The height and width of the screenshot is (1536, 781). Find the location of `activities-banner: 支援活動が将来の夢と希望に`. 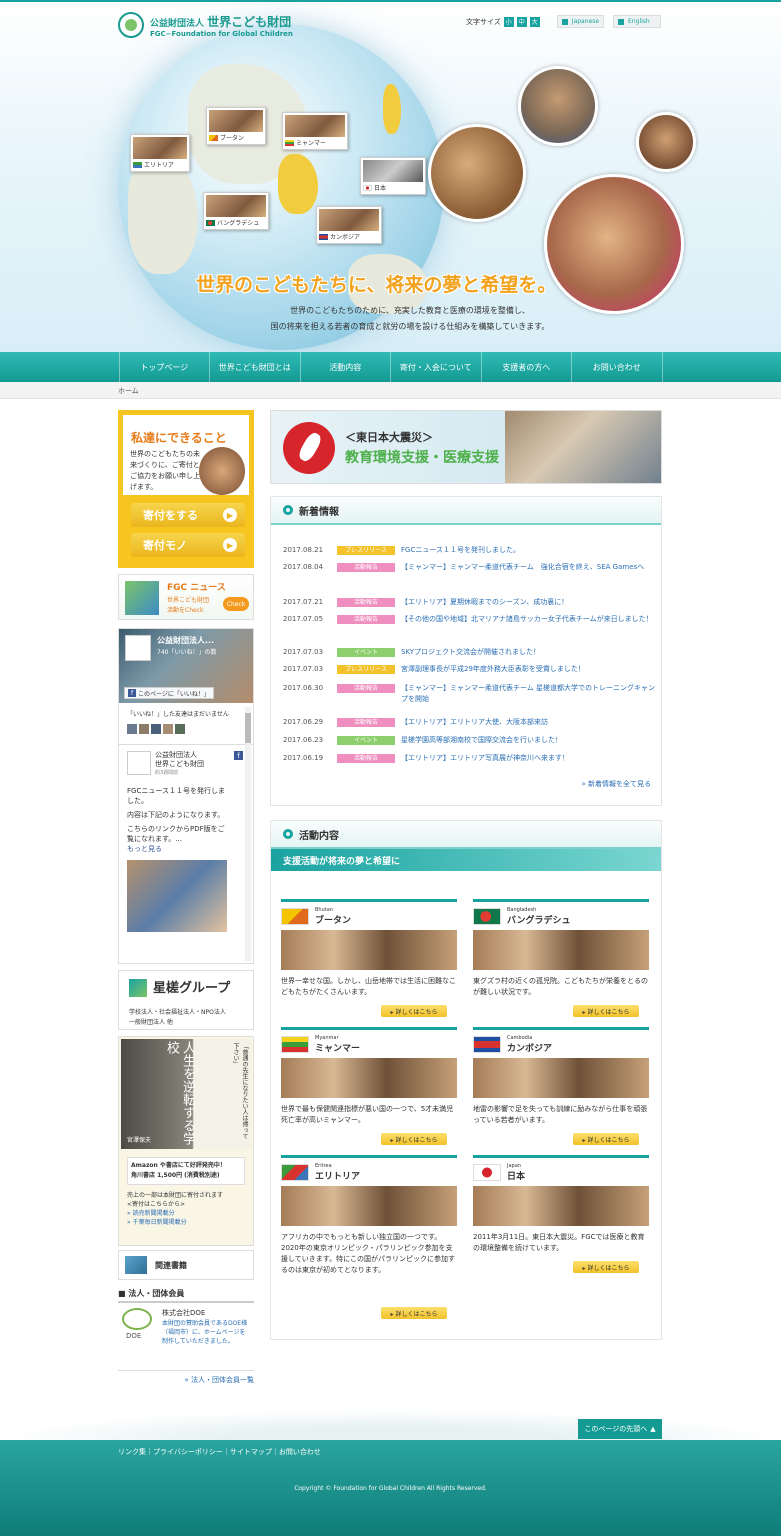

activities-banner: 支援活動が将来の夢と希望に is located at coordinates (466, 860).